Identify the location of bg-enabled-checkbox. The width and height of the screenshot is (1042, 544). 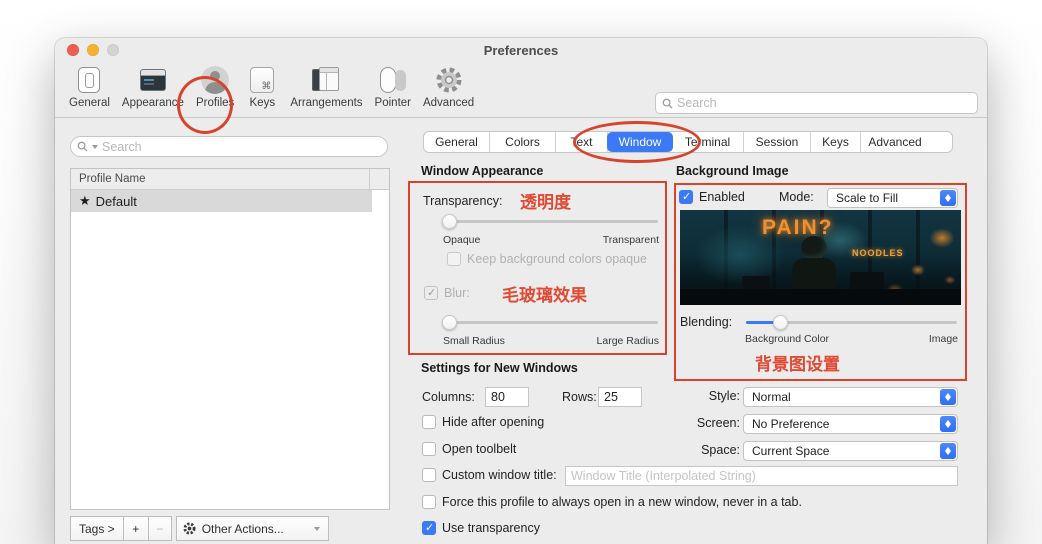
(686, 197).